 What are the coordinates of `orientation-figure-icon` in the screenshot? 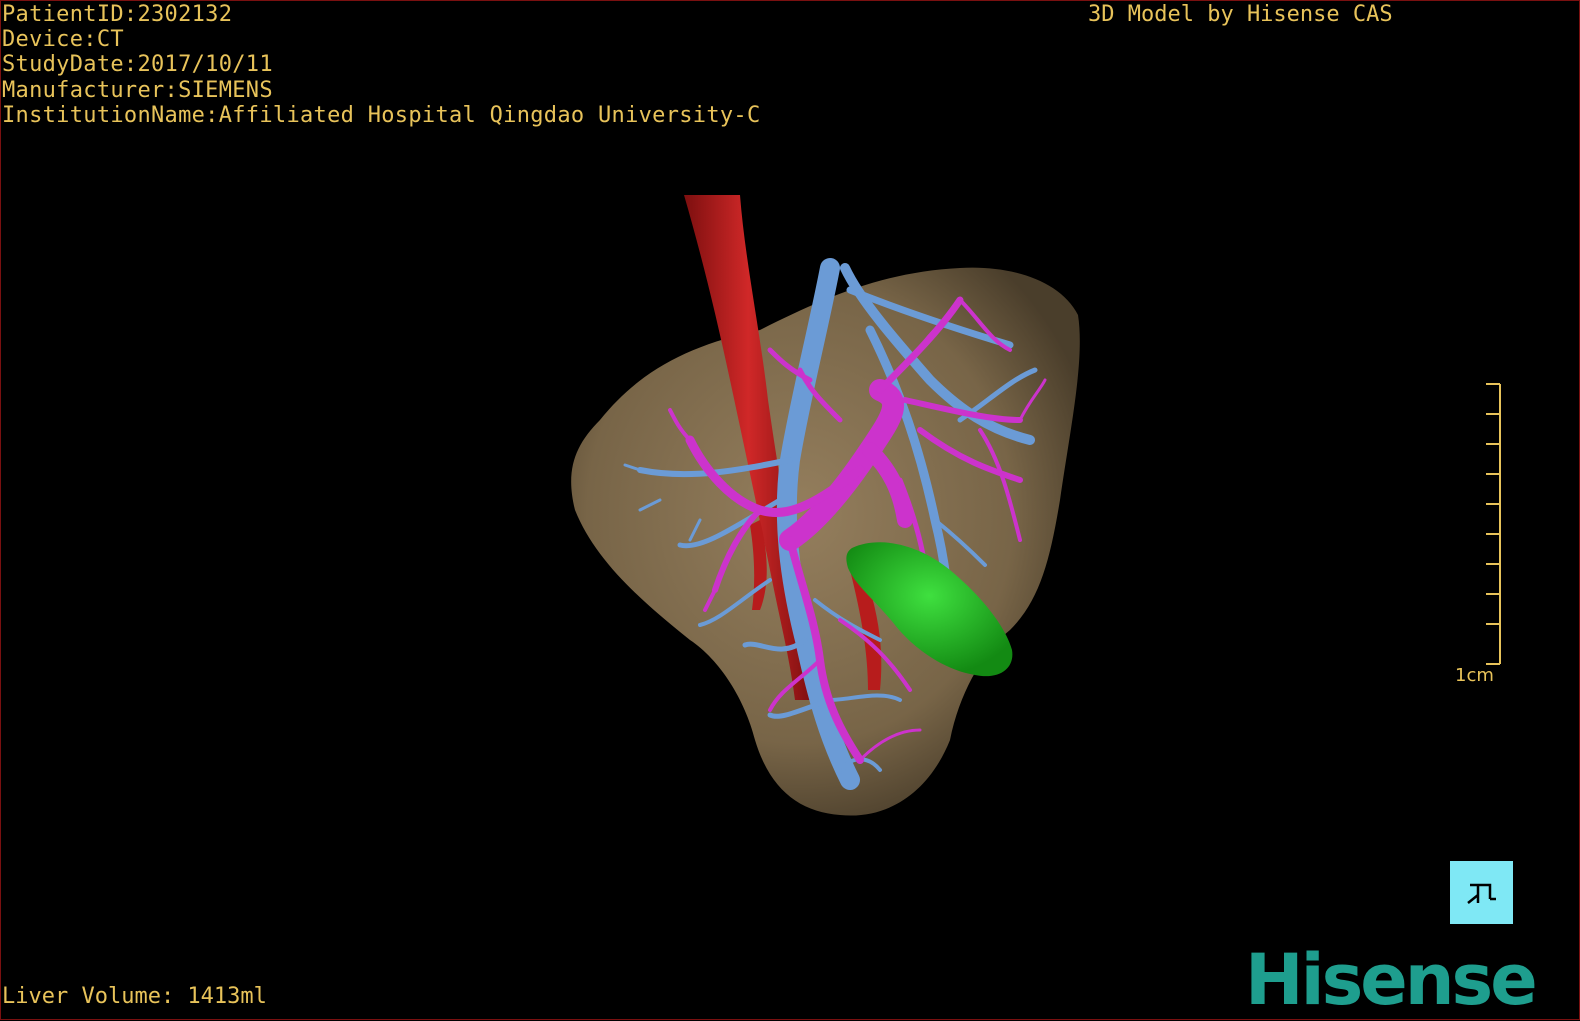 It's located at (1481, 893).